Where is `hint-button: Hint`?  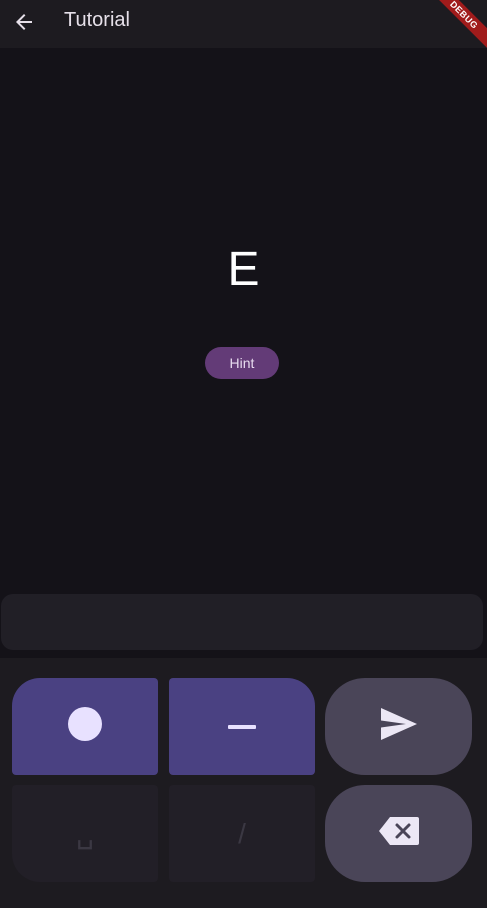
hint-button: Hint is located at coordinates (242, 363).